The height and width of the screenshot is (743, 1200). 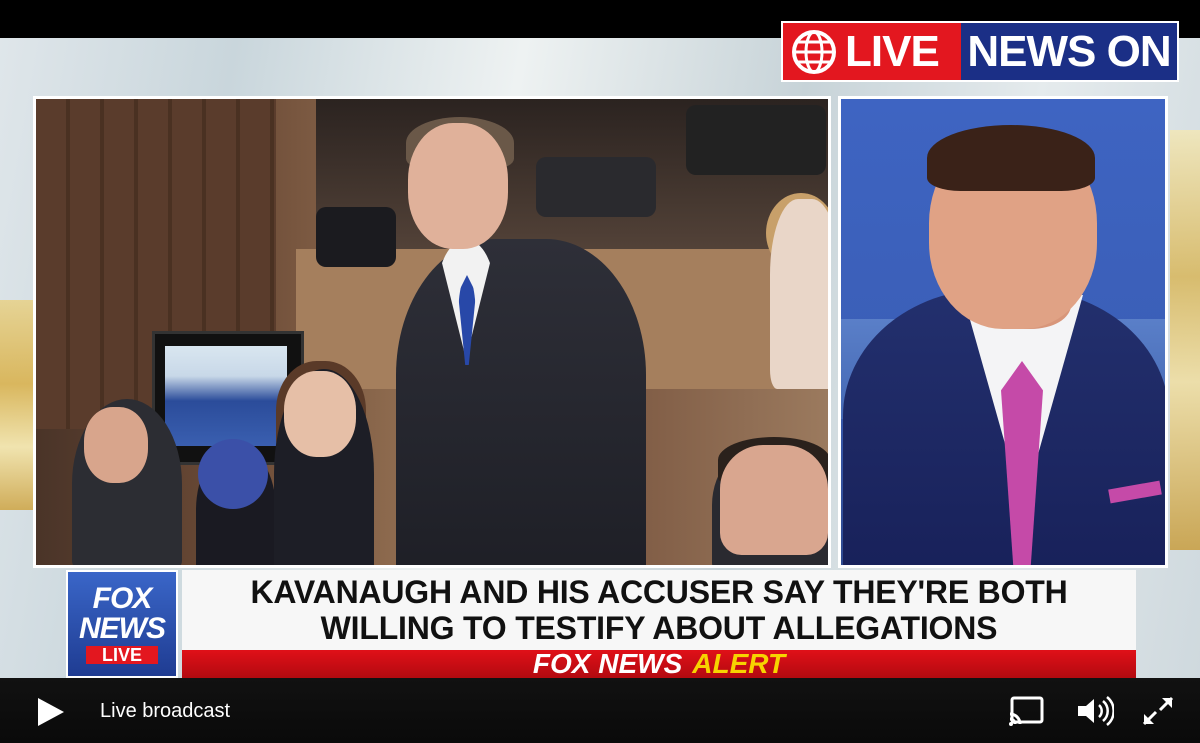 I want to click on news-alert-bar: FOX NEWS ALERT, so click(x=659, y=664).